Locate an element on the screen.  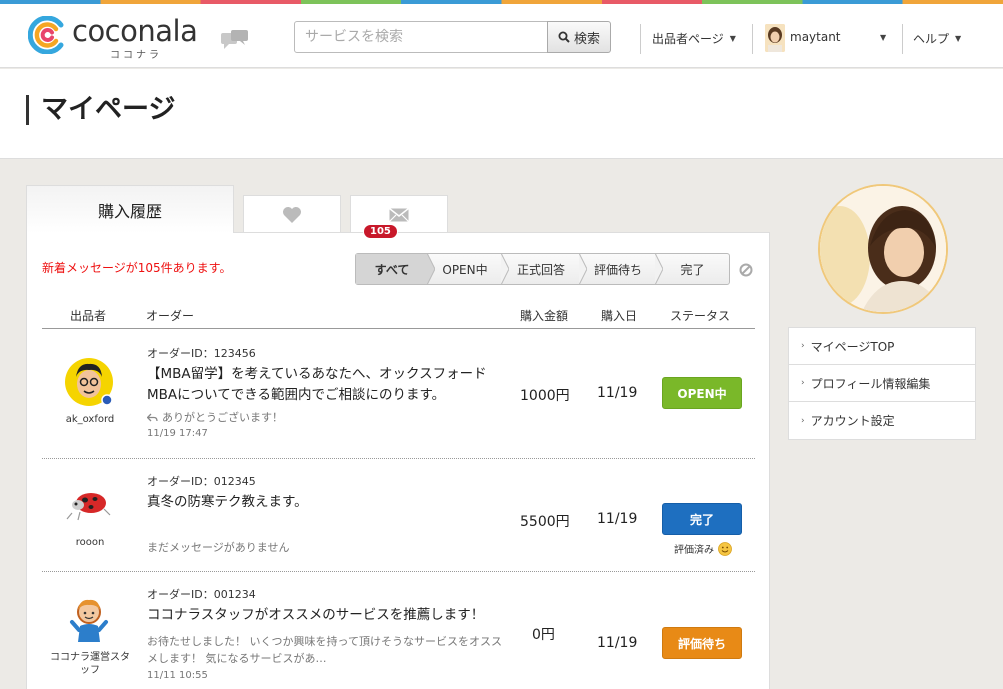
header-price: 購入金額 is located at coordinates (544, 316).